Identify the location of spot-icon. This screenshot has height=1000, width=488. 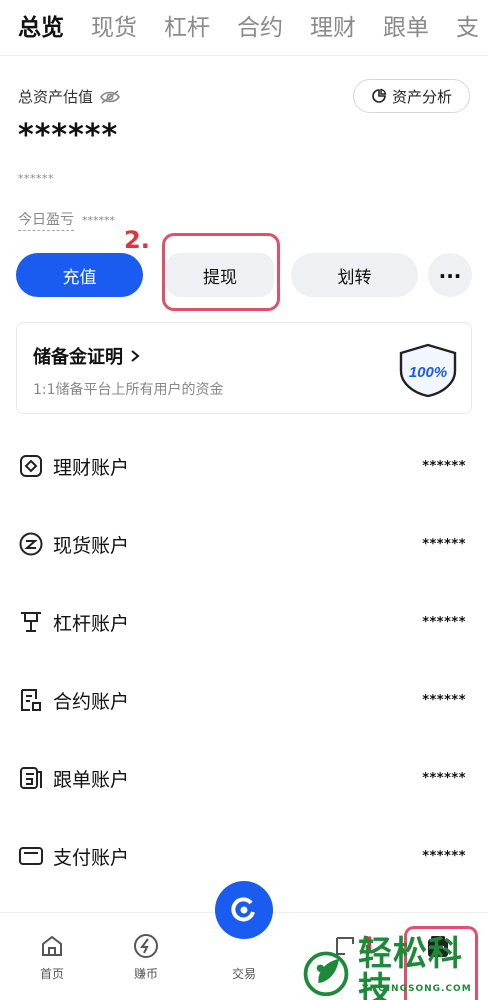
(31, 544).